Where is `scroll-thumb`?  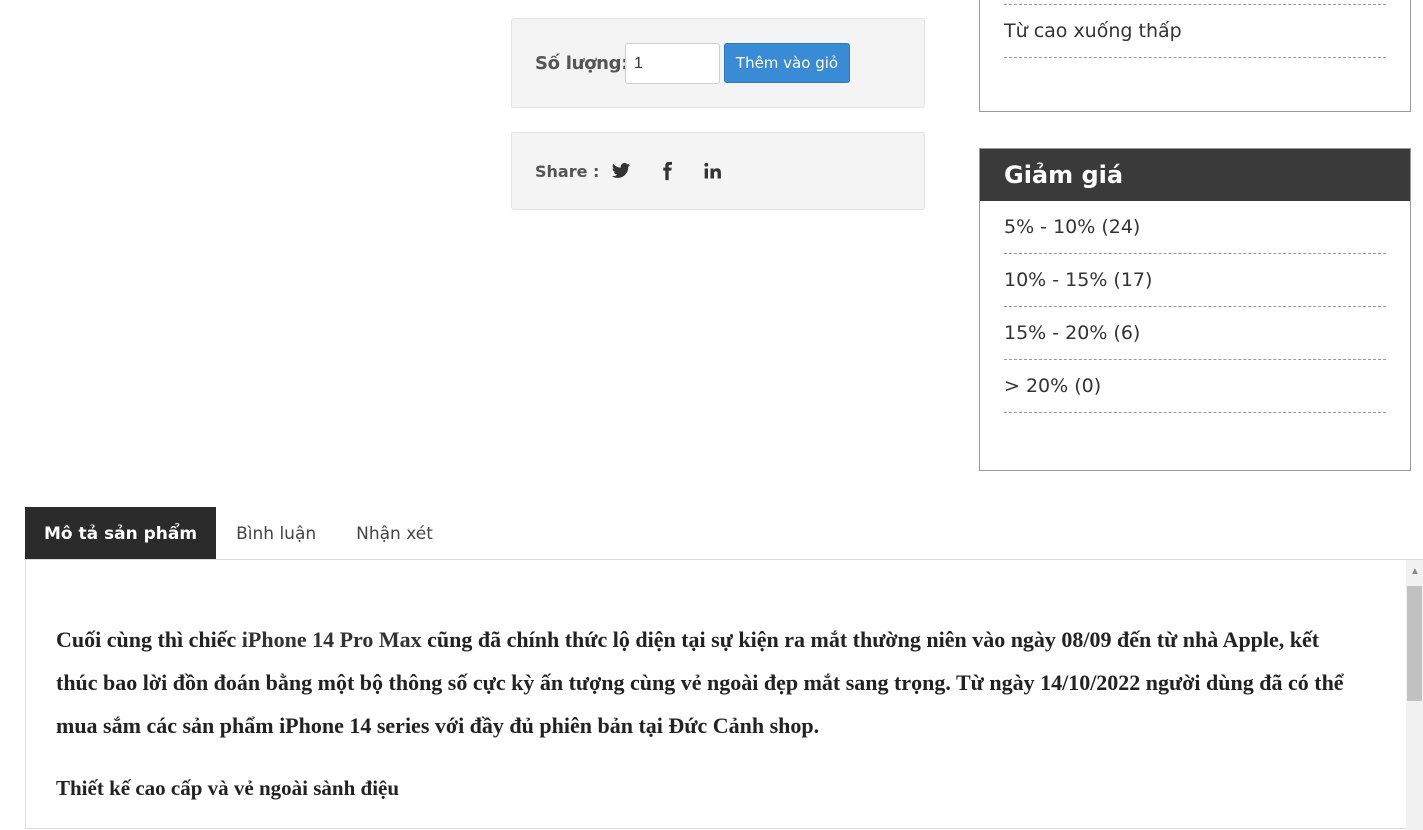
scroll-thumb is located at coordinates (1414, 643).